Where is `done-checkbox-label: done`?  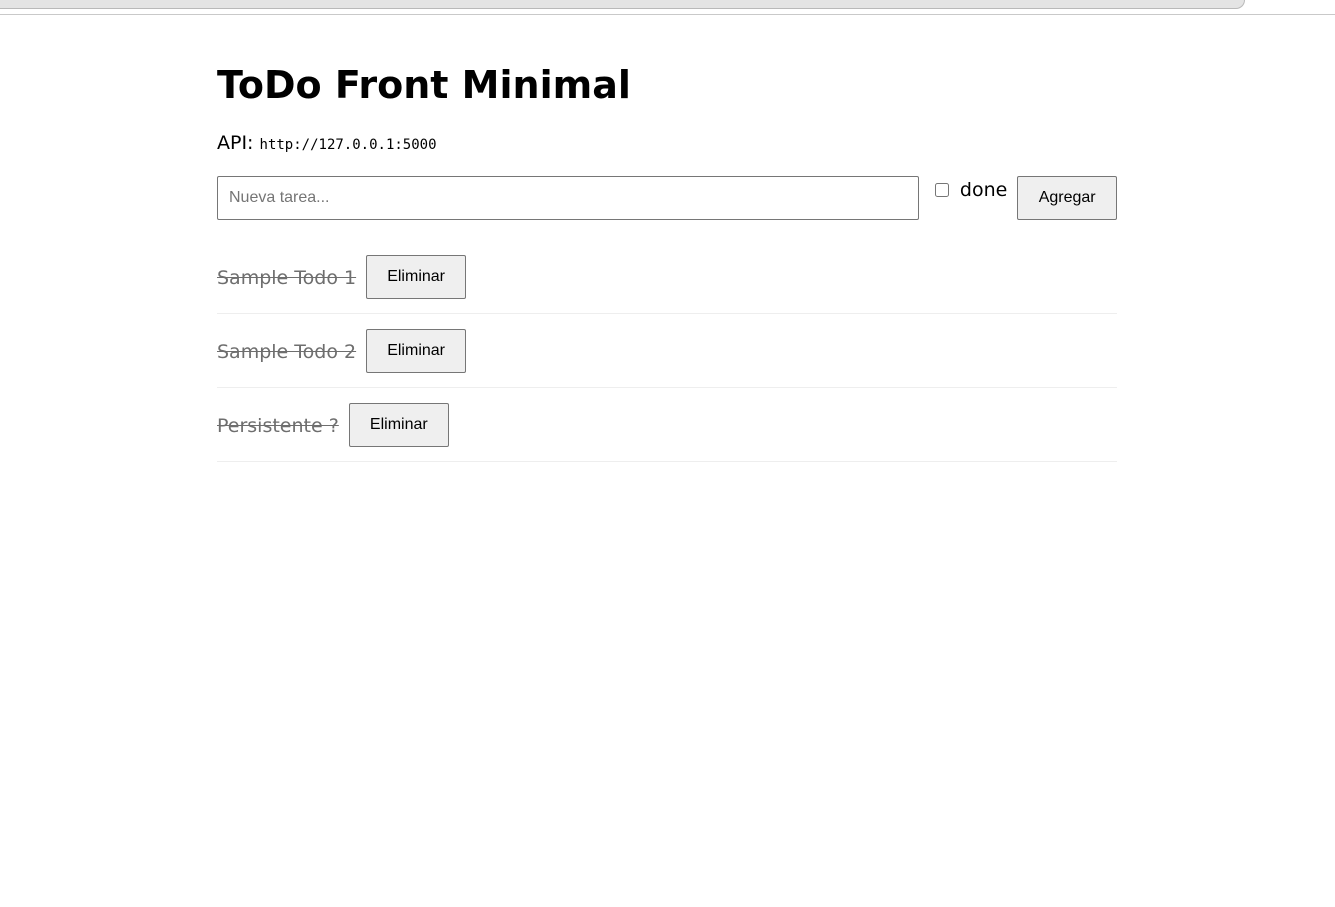
done-checkbox-label: done is located at coordinates (970, 190).